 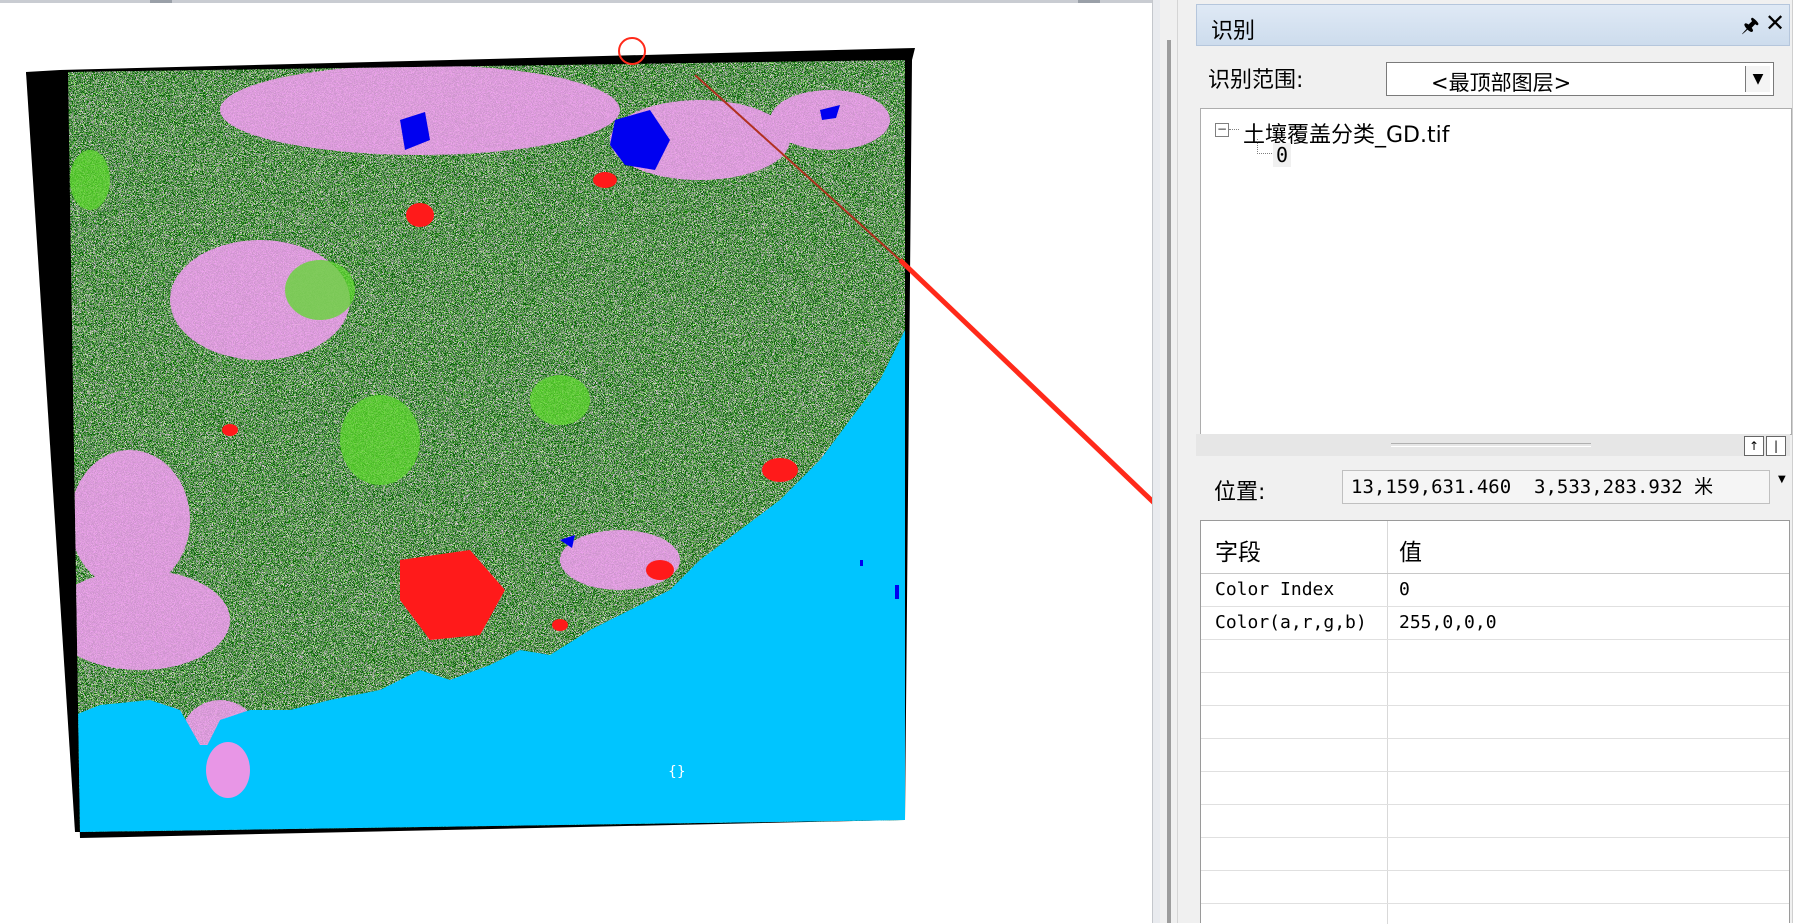 I want to click on tree-connector-child, so click(x=1264, y=146).